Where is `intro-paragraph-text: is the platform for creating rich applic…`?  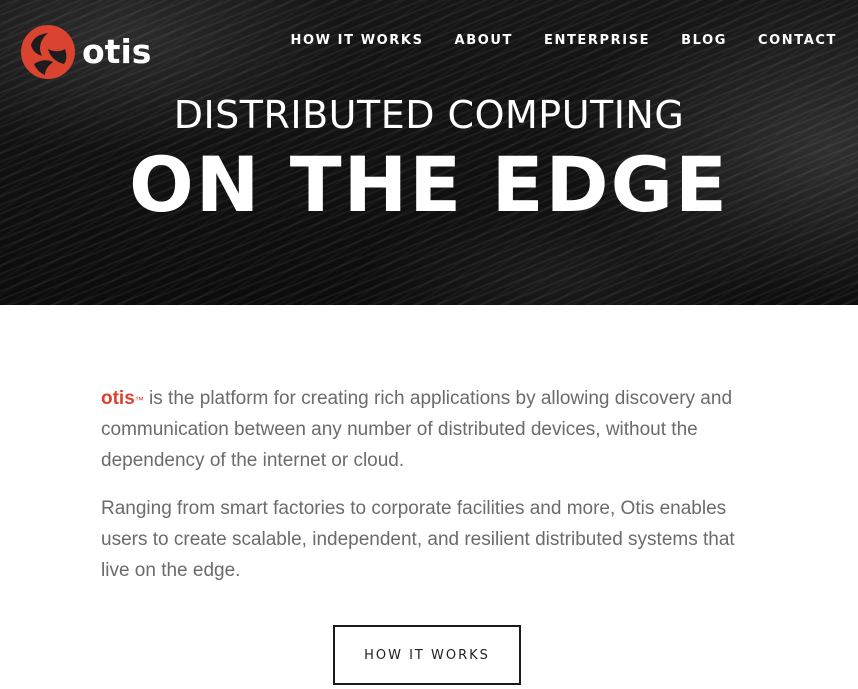
intro-paragraph-text: is the platform for creating rich applic… is located at coordinates (417, 429).